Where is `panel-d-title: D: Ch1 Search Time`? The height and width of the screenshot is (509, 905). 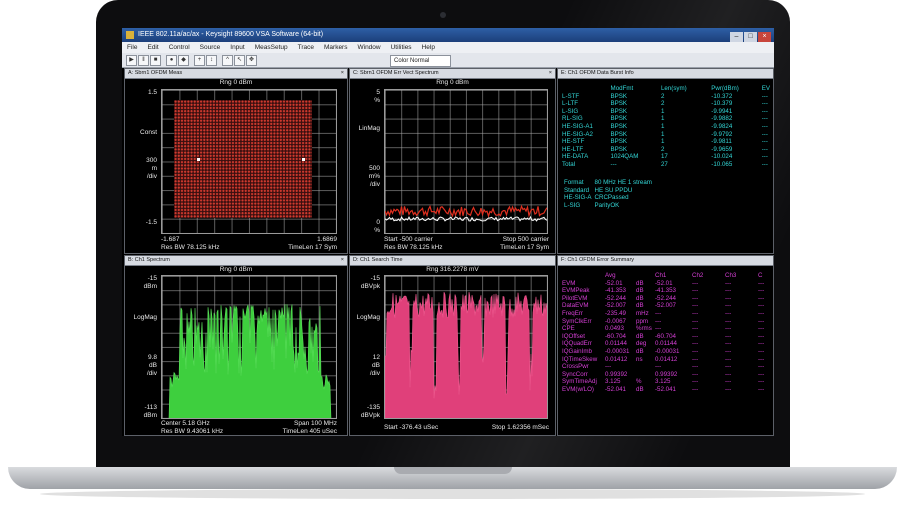
panel-d-title: D: Ch1 Search Time is located at coordinates (378, 260).